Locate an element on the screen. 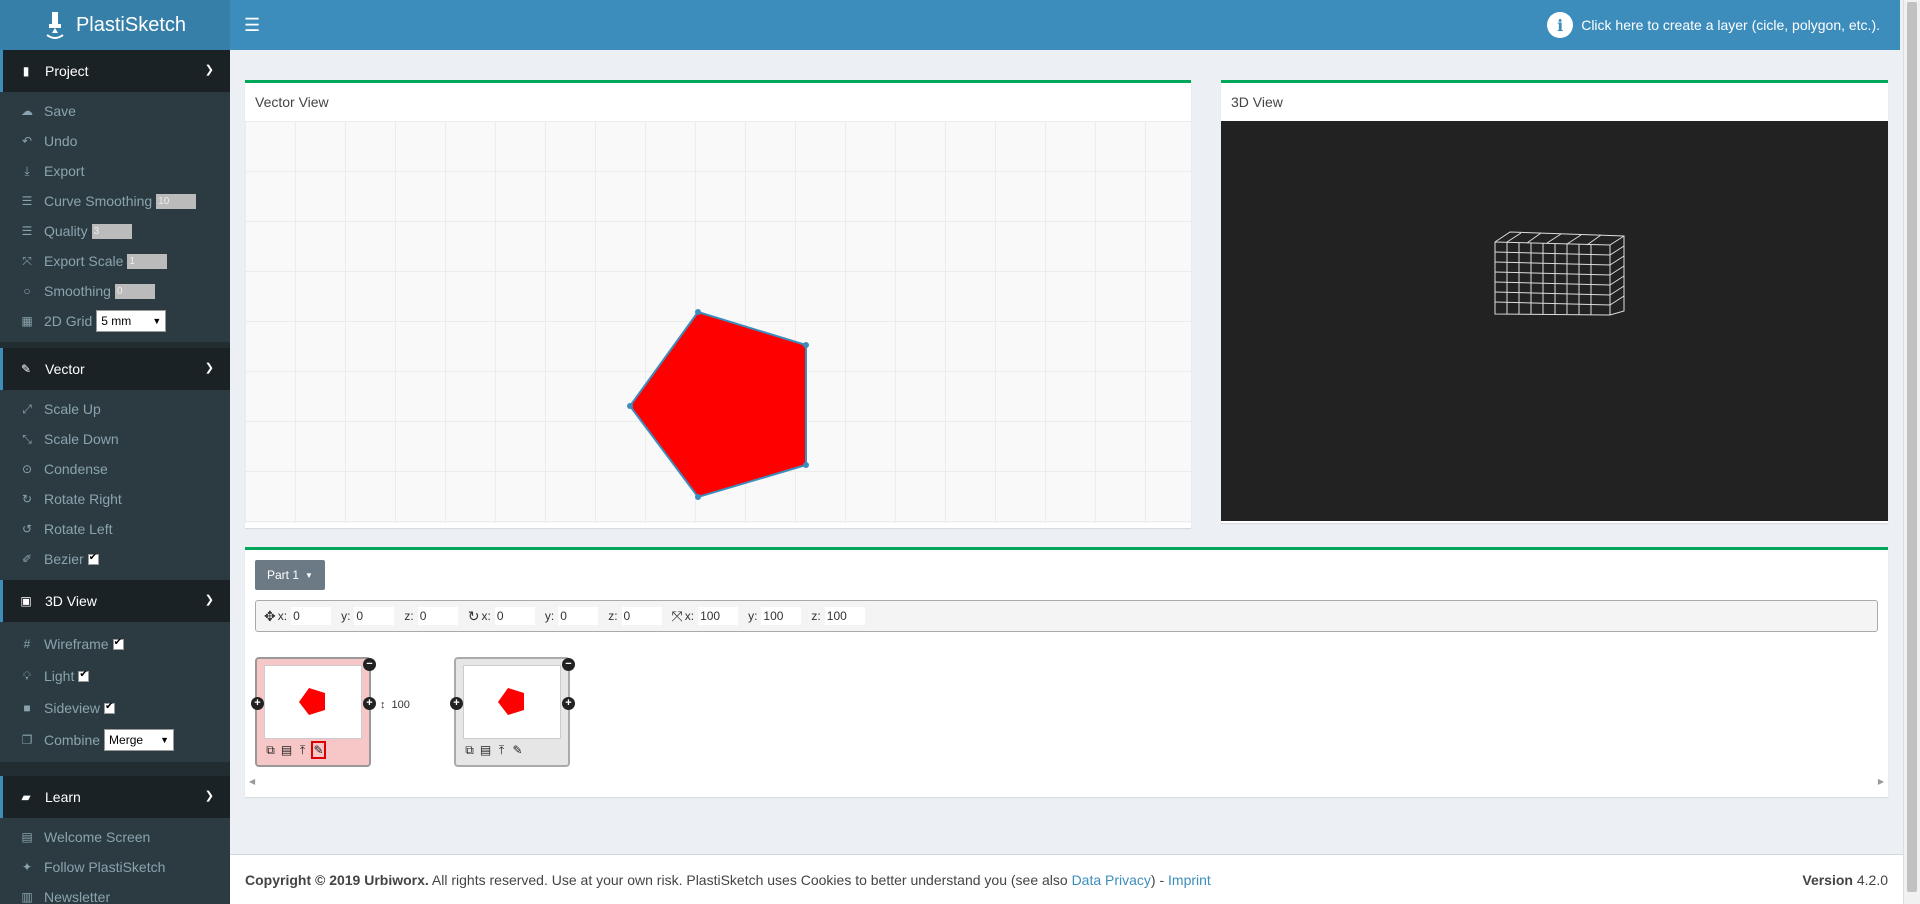  section-vector: ✎ Vector ❯ is located at coordinates (115, 369).